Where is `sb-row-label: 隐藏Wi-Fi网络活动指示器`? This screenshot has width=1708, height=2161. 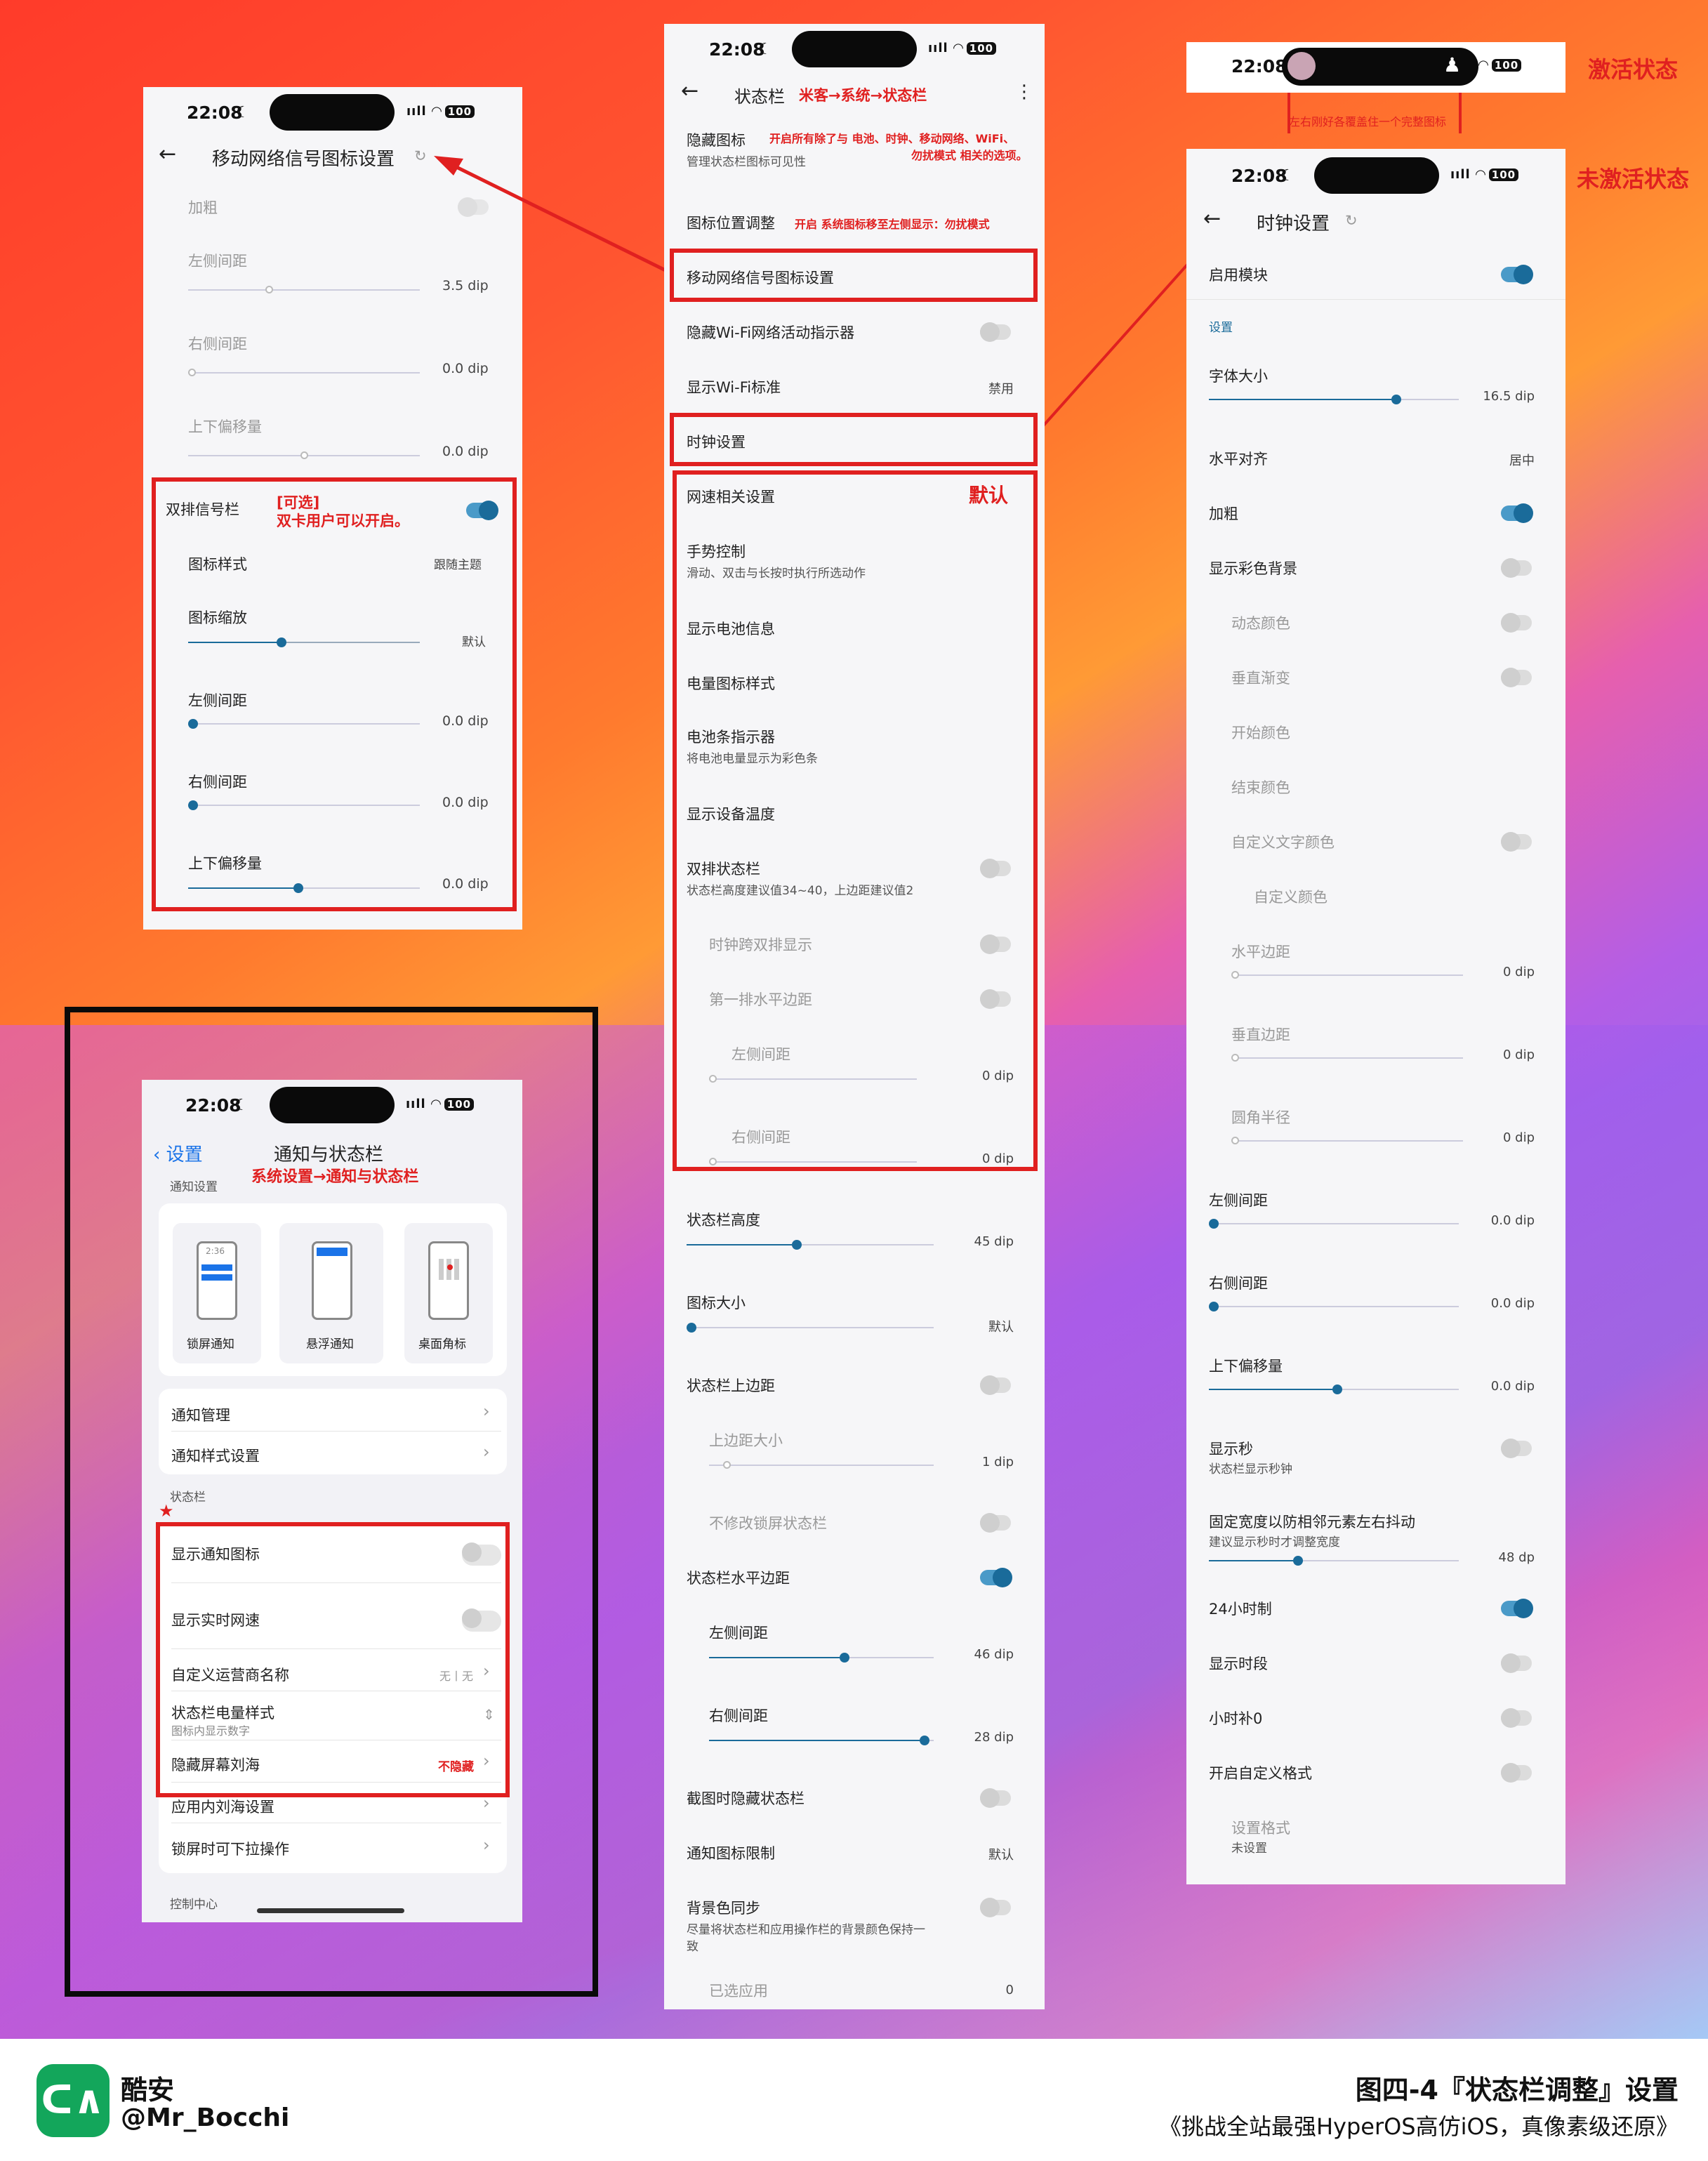
sb-row-label: 隐藏Wi-Fi网络活动指示器 is located at coordinates (770, 332).